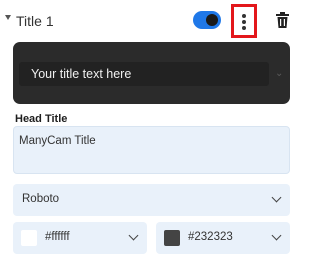  What do you see at coordinates (80, 238) in the screenshot?
I see `text-color-picker: #ffffff` at bounding box center [80, 238].